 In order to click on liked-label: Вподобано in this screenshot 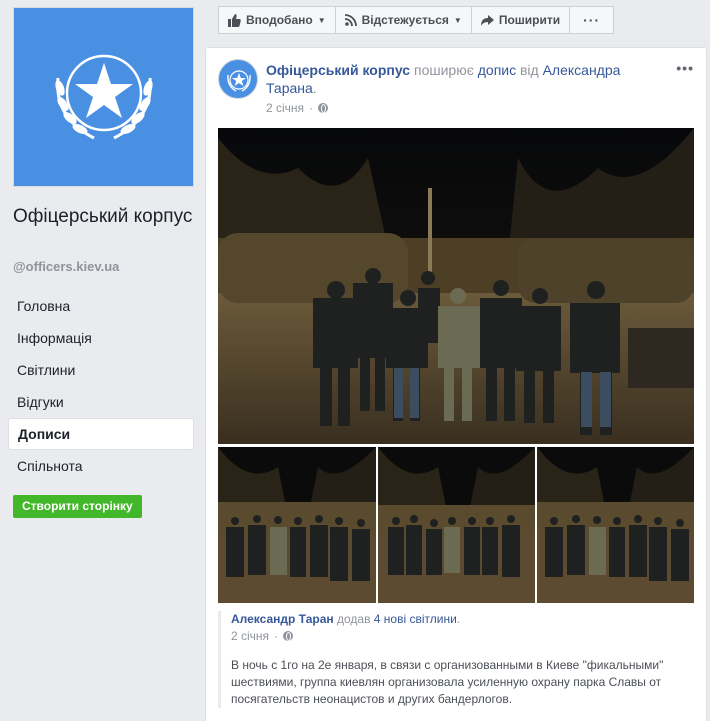, I will do `click(279, 20)`.